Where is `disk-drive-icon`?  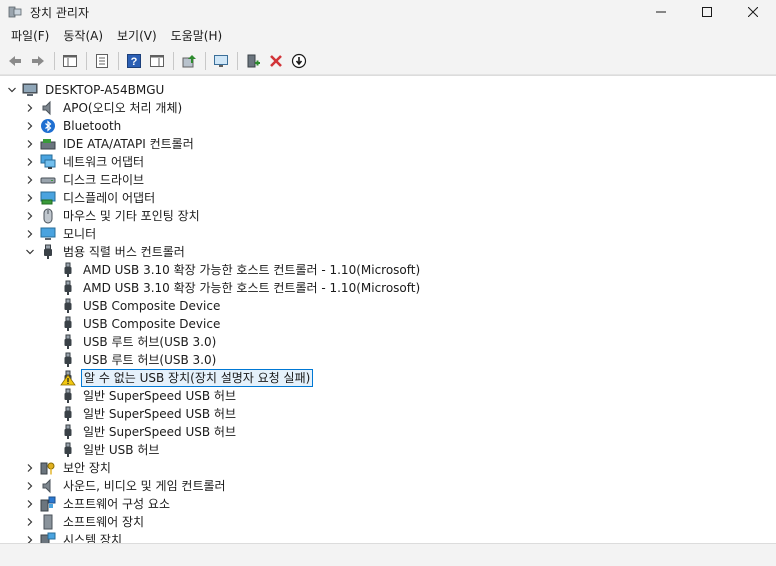
disk-drive-icon is located at coordinates (48, 180).